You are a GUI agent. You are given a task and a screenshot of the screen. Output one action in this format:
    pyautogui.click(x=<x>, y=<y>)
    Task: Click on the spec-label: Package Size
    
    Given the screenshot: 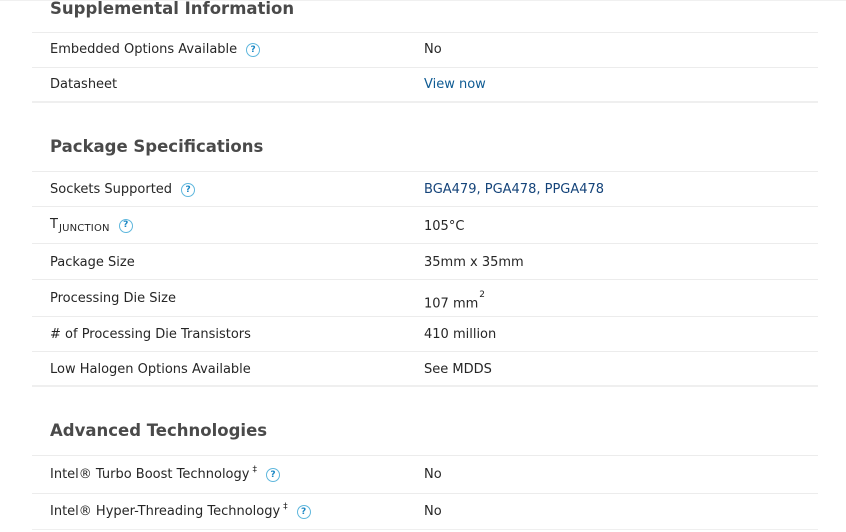 What is the action you would take?
    pyautogui.click(x=92, y=262)
    